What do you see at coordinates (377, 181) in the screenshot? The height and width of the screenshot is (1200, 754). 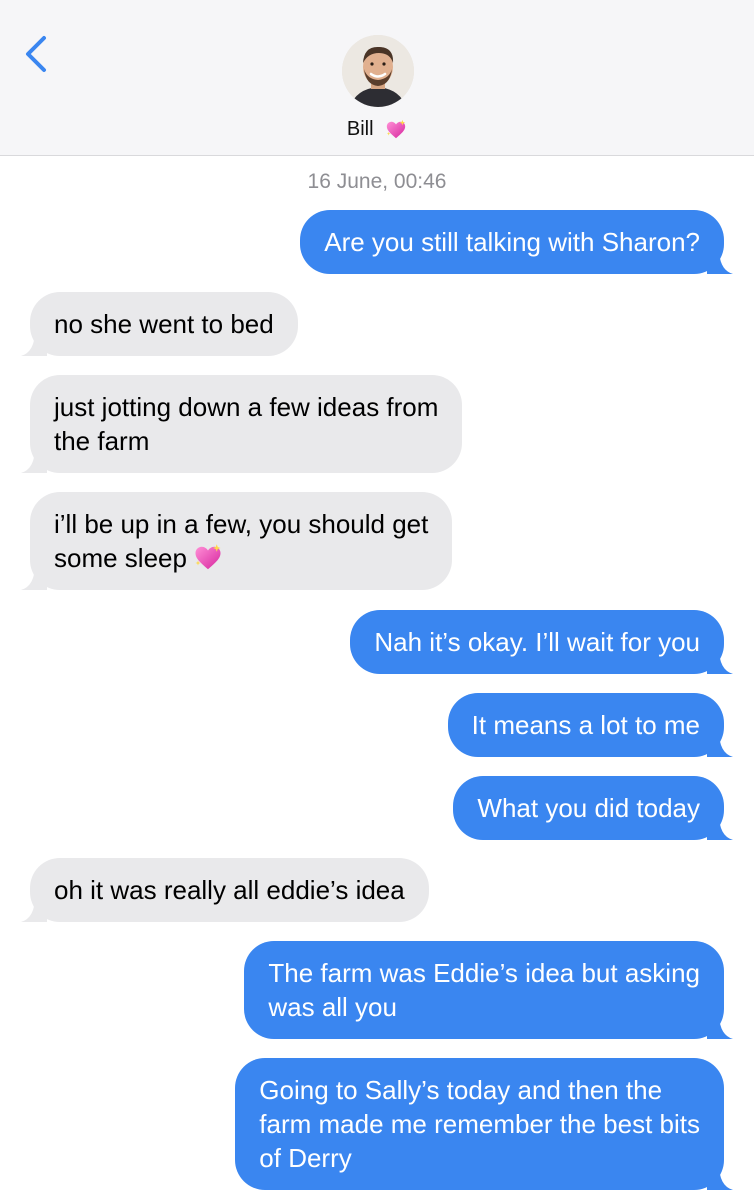 I see `message-timestamp: 16 June, 00:46` at bounding box center [377, 181].